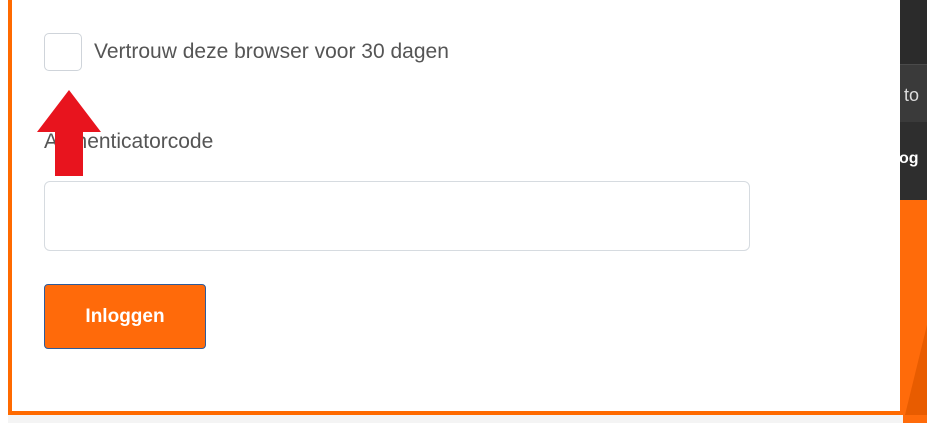 This screenshot has width=927, height=423. I want to click on card-shadow, so click(455, 419).